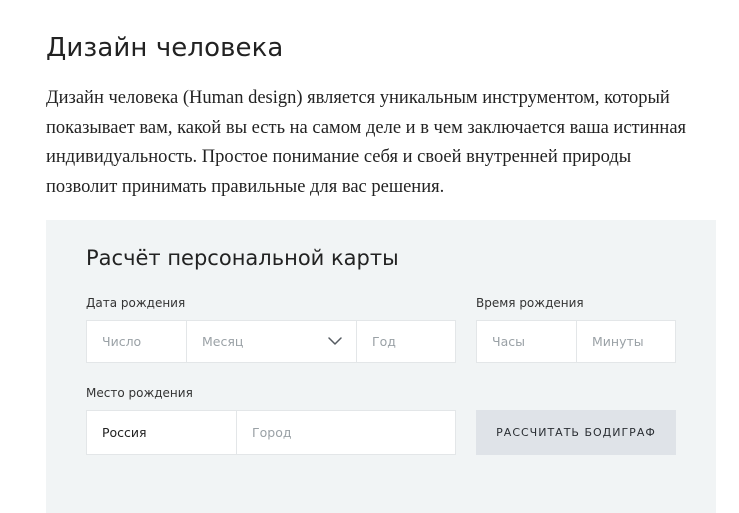 The width and height of the screenshot is (739, 513). I want to click on birth-place-group: Россия, so click(271, 432).